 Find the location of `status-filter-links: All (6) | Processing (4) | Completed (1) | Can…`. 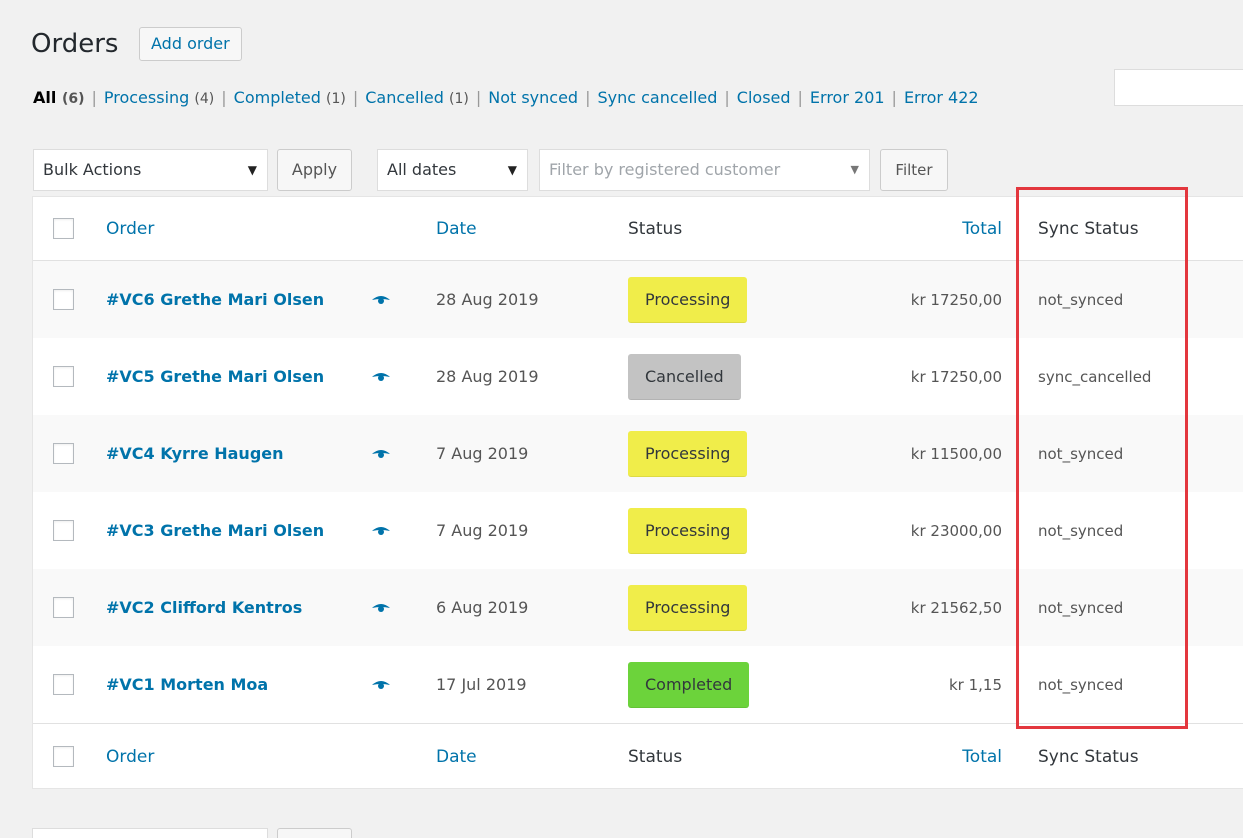

status-filter-links: All (6) | Processing (4) | Completed (1) | Can… is located at coordinates (506, 98).